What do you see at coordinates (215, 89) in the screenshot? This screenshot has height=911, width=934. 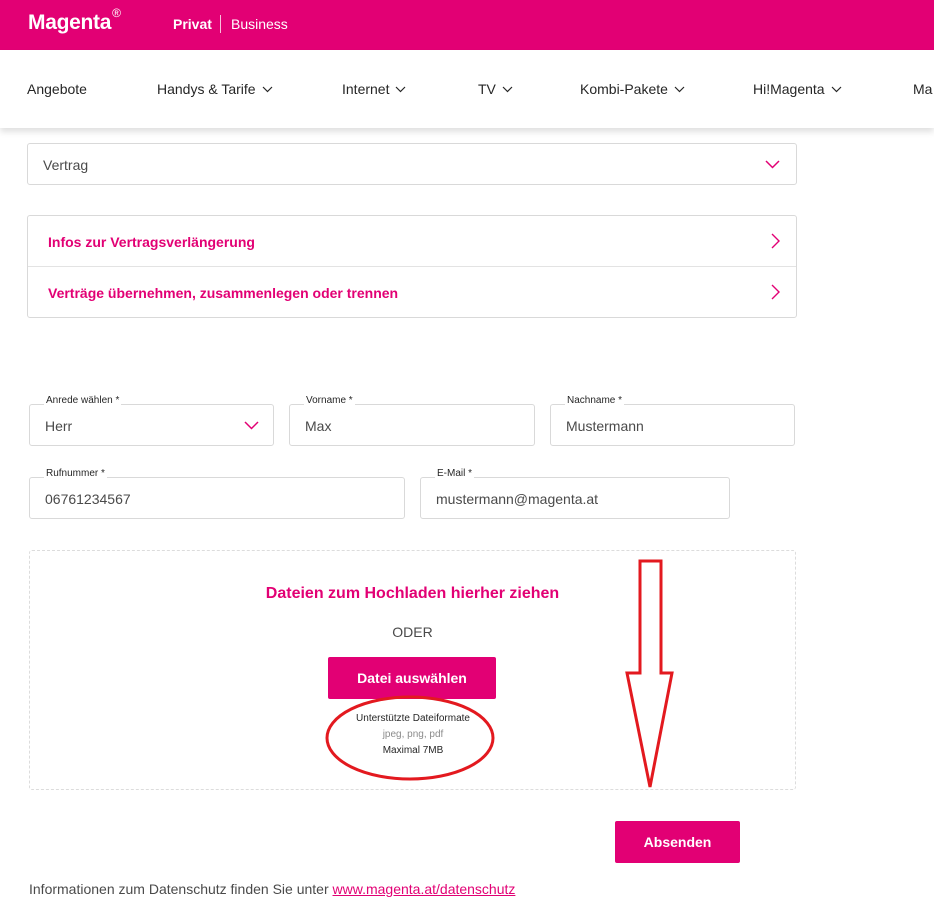 I see `nav-item-handys-tarife: Handys & Tarife` at bounding box center [215, 89].